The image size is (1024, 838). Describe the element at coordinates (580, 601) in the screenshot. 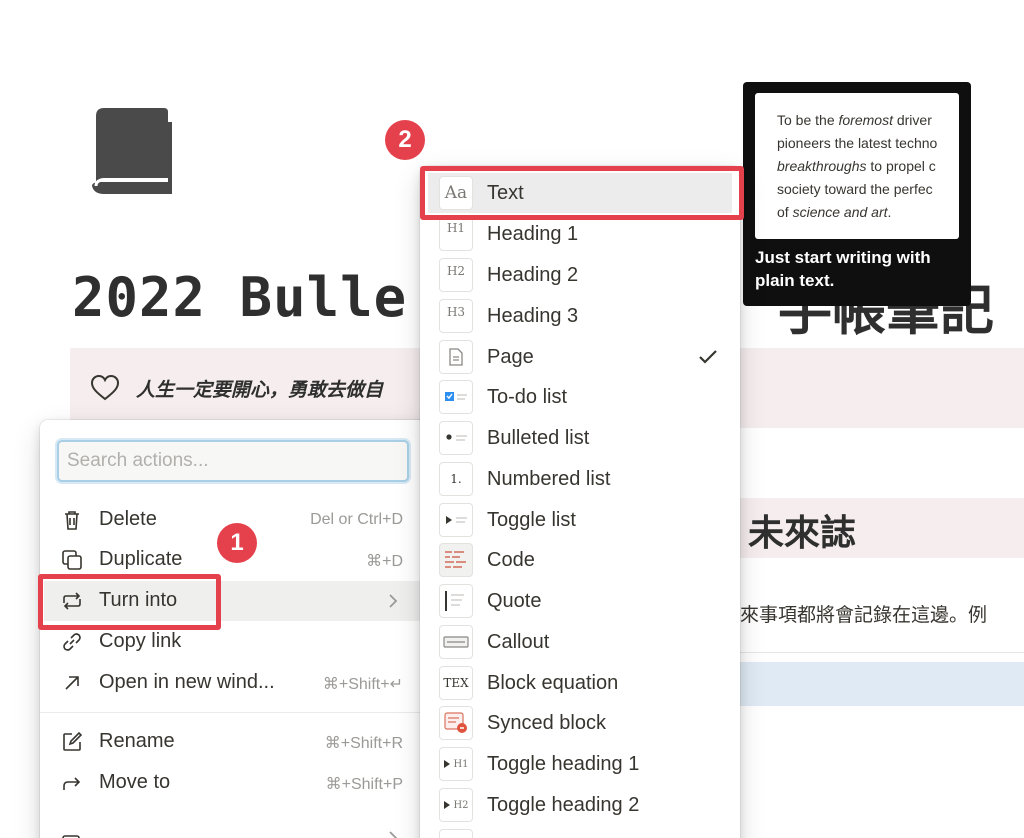

I see `turn-into-quote: Quote` at that location.